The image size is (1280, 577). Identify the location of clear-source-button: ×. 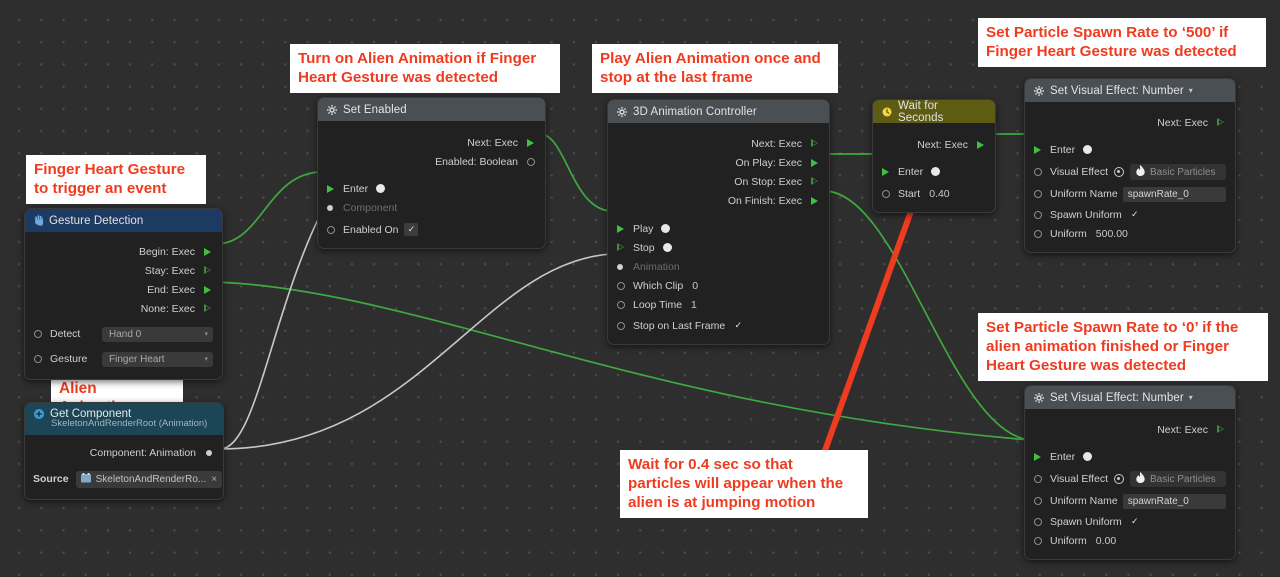
(214, 479).